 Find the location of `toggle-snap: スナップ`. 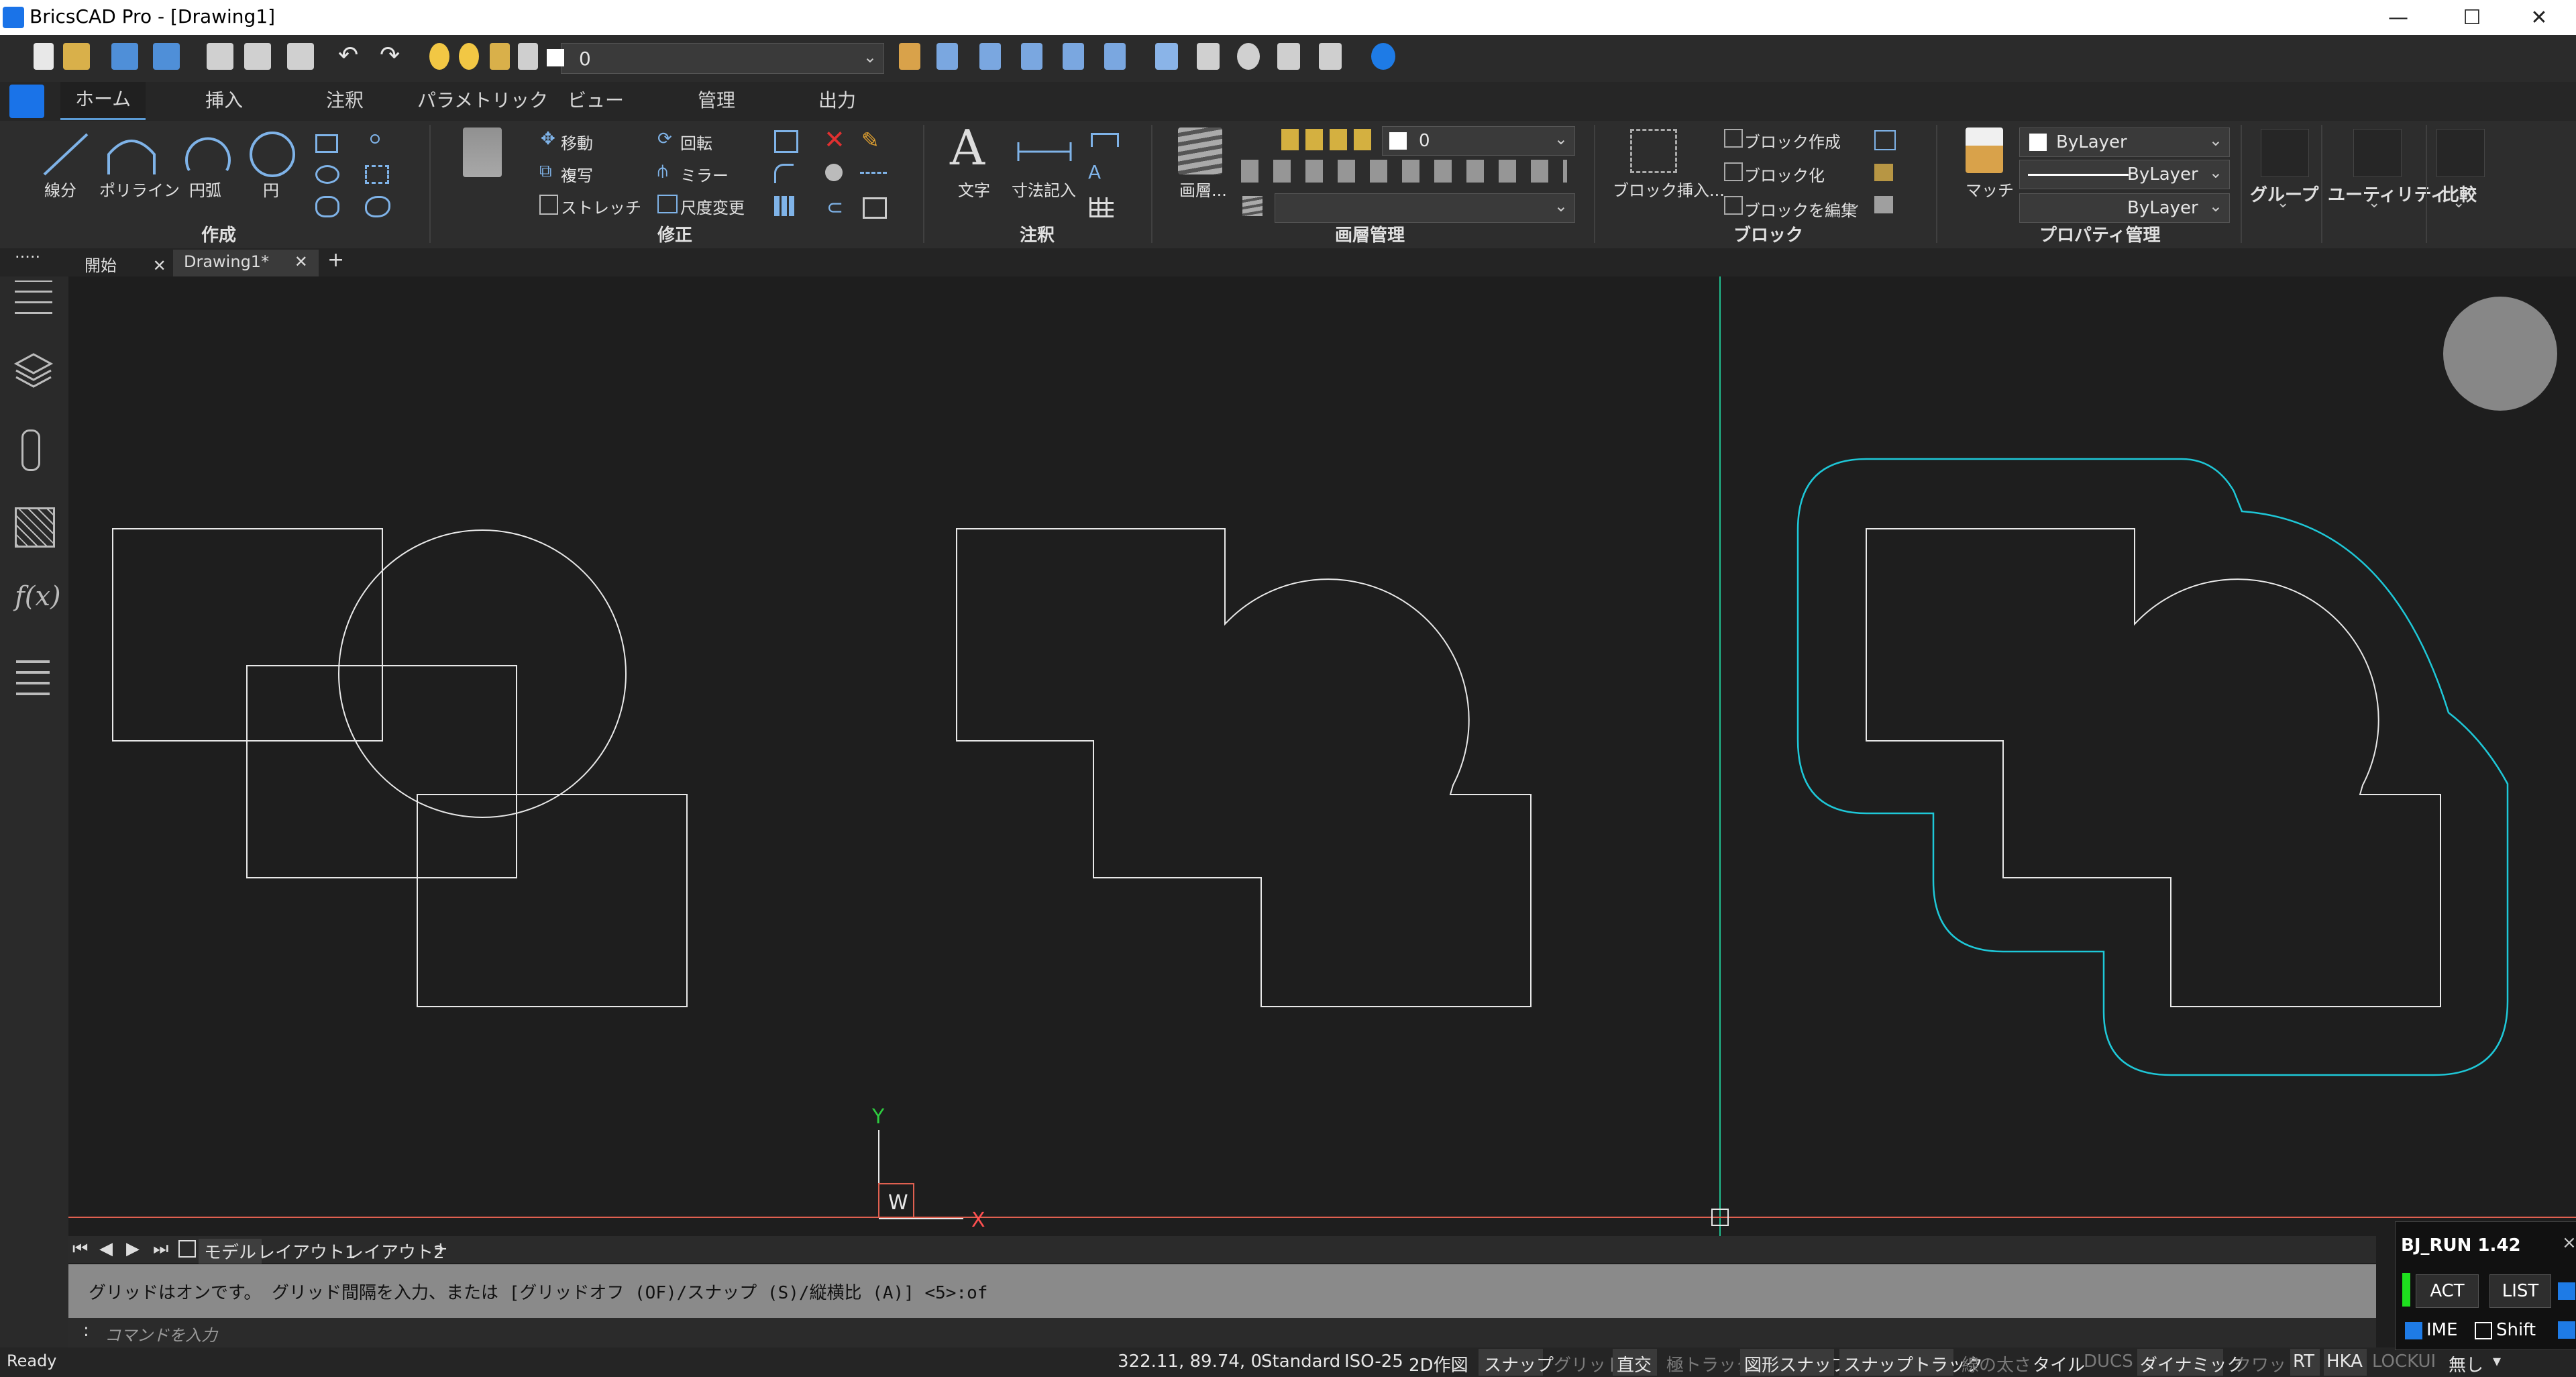

toggle-snap: スナップ is located at coordinates (1519, 1364).